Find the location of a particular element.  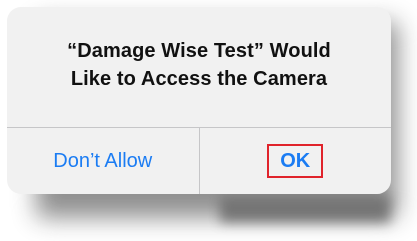

dont-allow-button: Don’t Allow is located at coordinates (103, 161).